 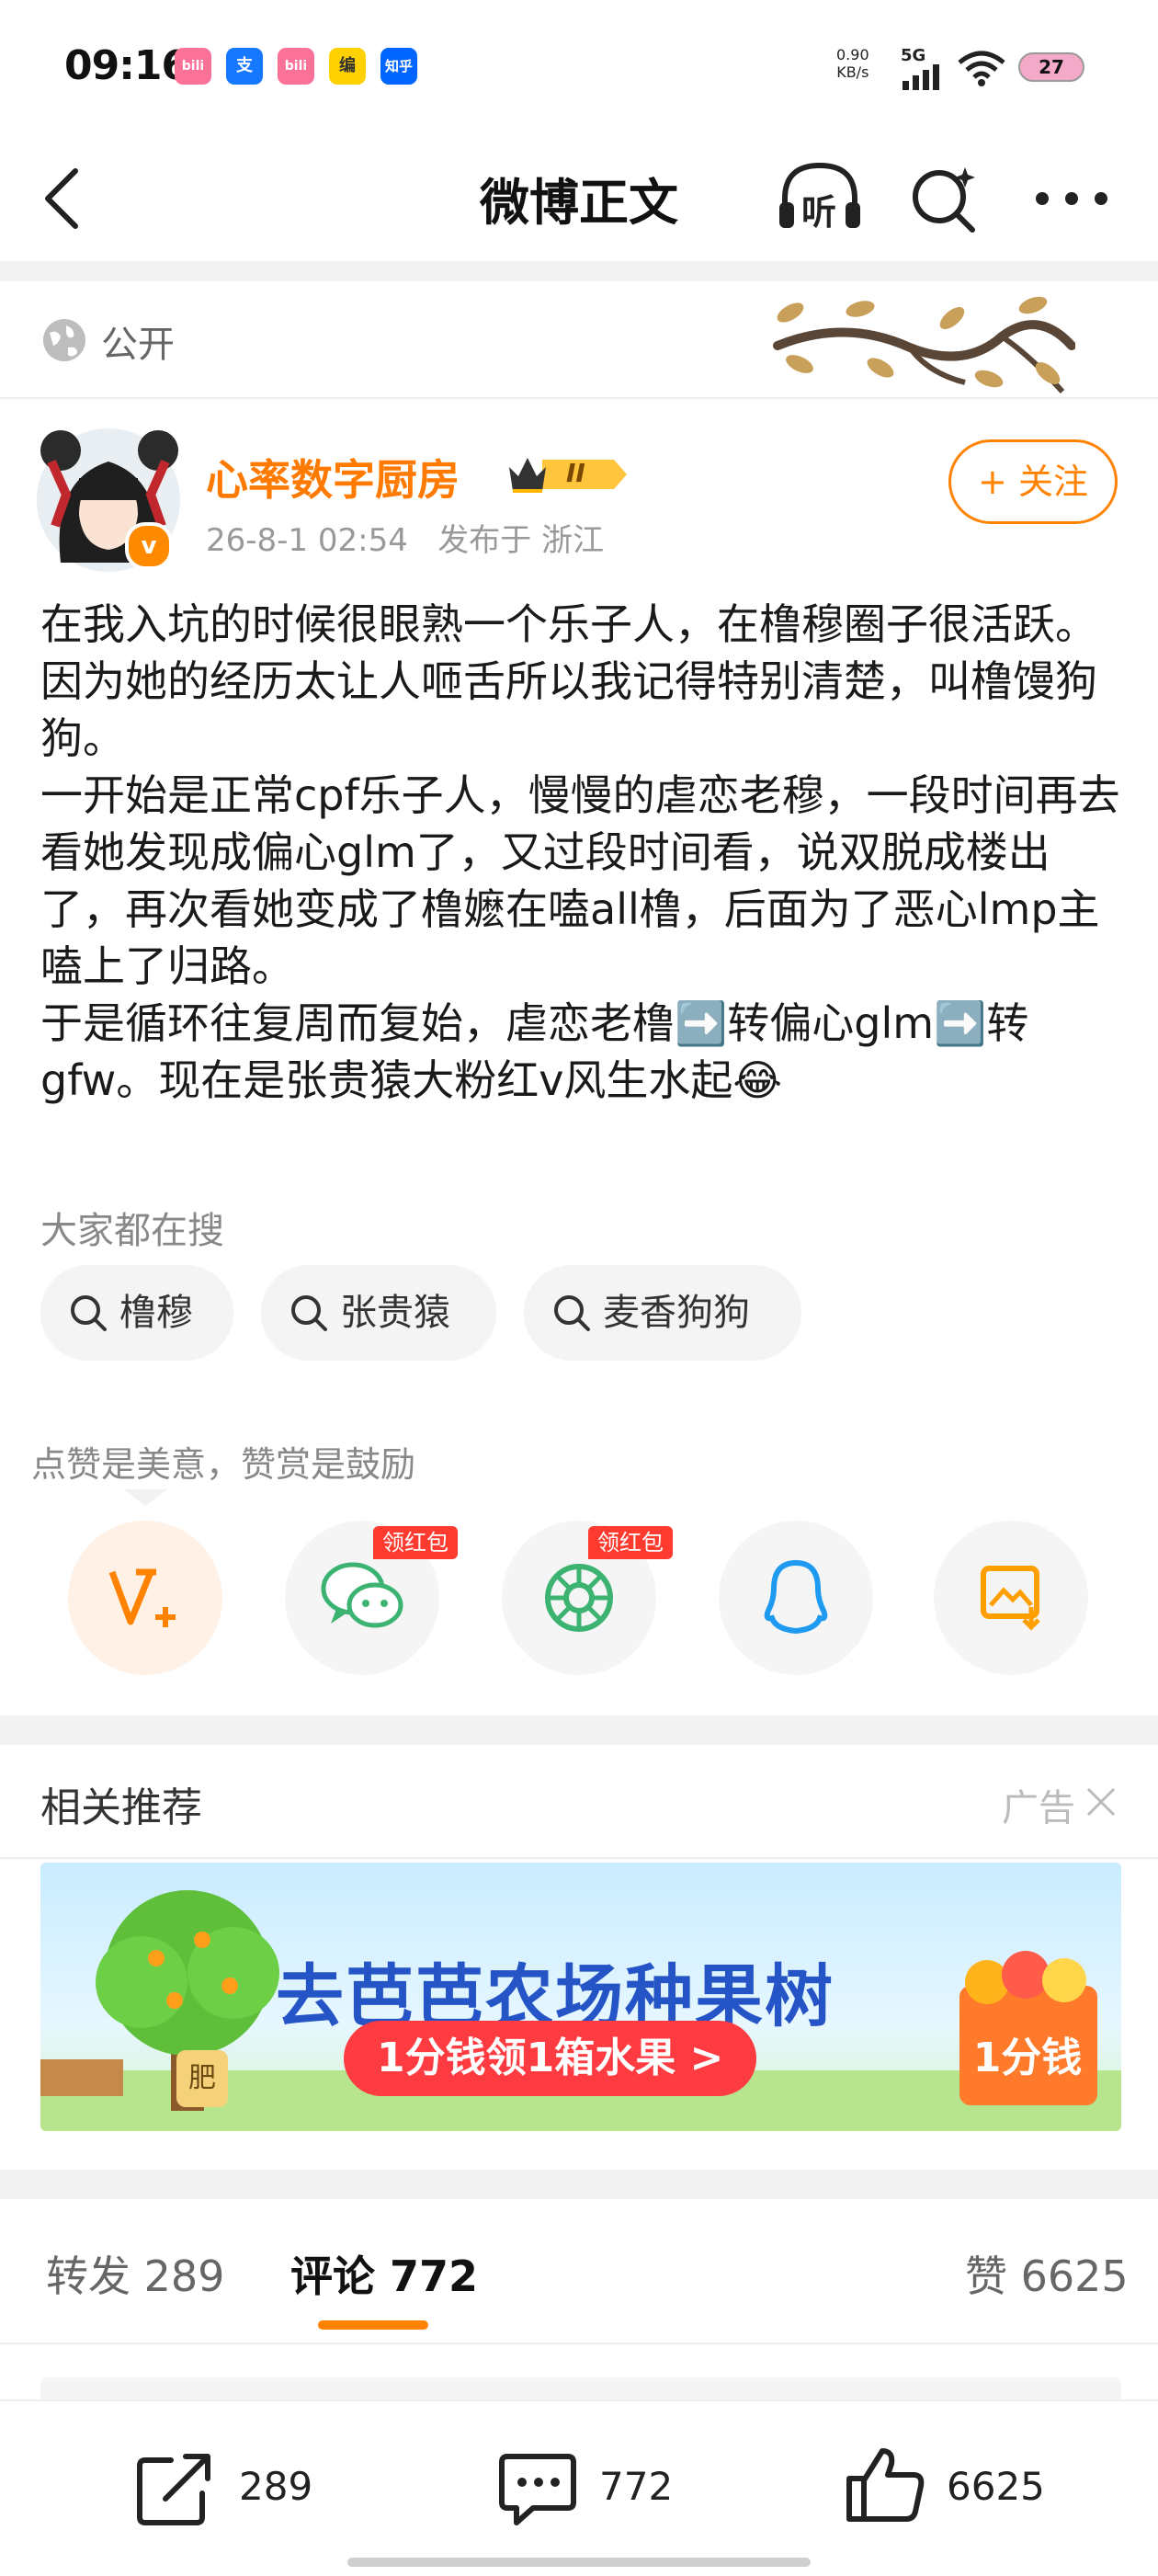 I want to click on trending-chip: 张贵猿, so click(x=379, y=1313).